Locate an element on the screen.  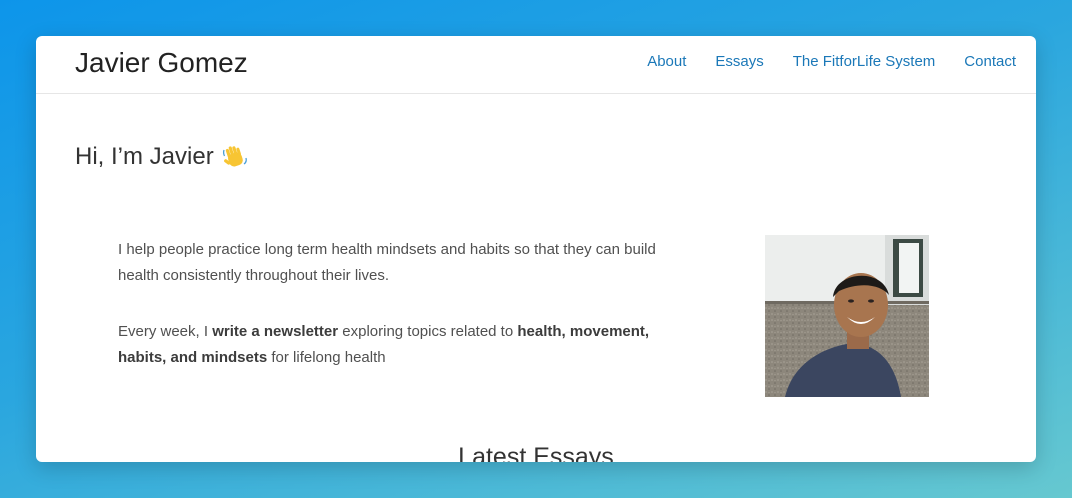
nav-link-essays: Essays is located at coordinates (739, 62).